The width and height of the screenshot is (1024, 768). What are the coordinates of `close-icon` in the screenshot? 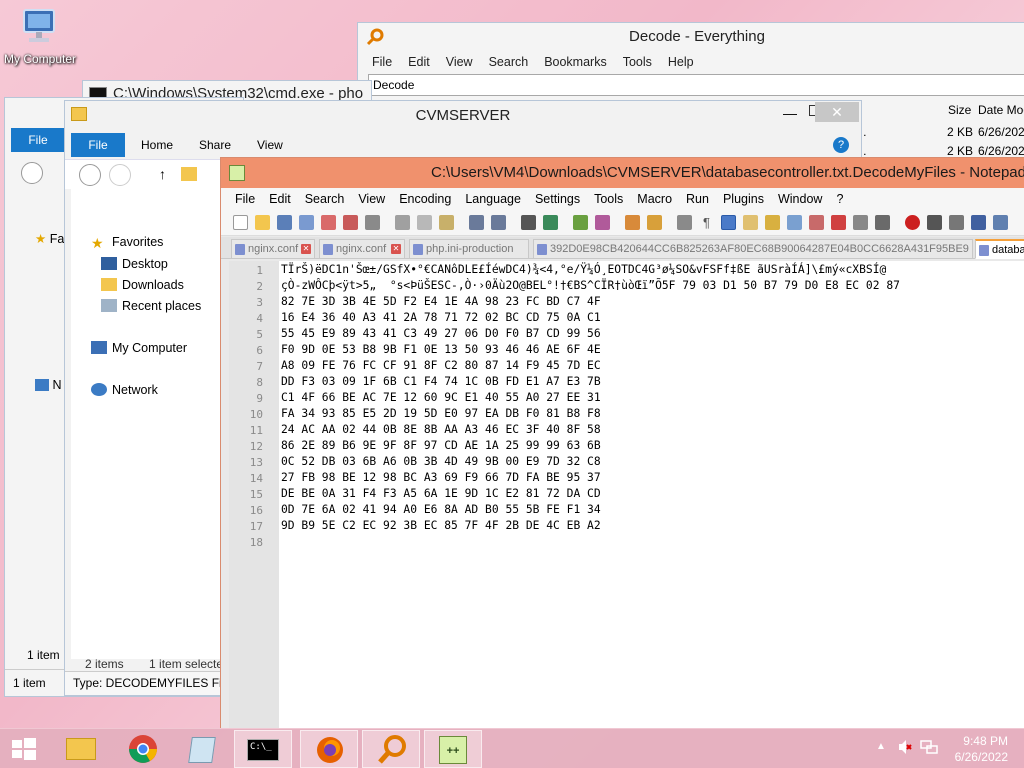 It's located at (328, 222).